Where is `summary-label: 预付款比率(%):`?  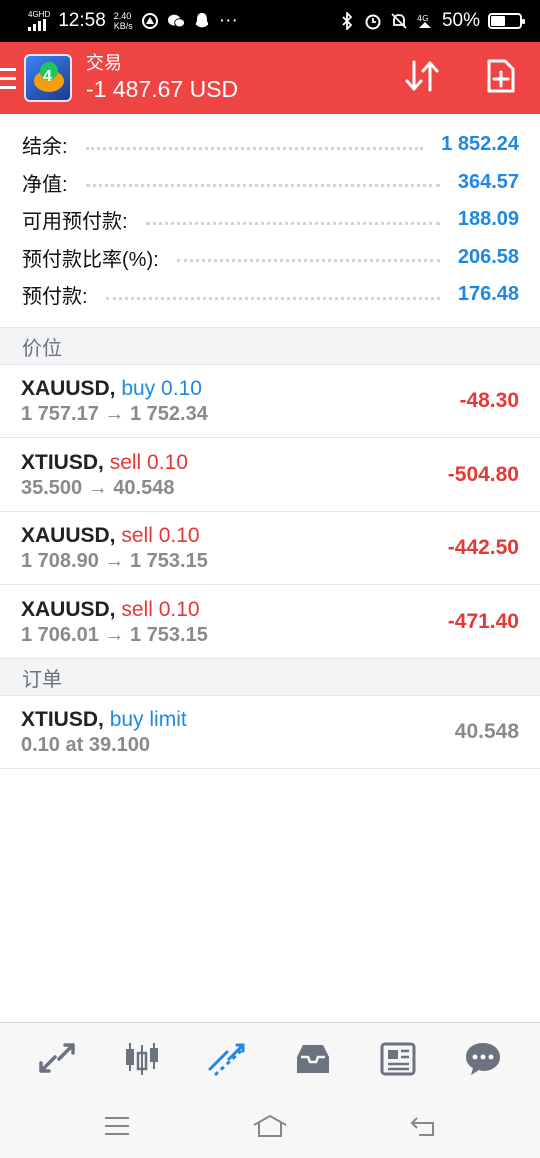 summary-label: 预付款比率(%): is located at coordinates (90, 259).